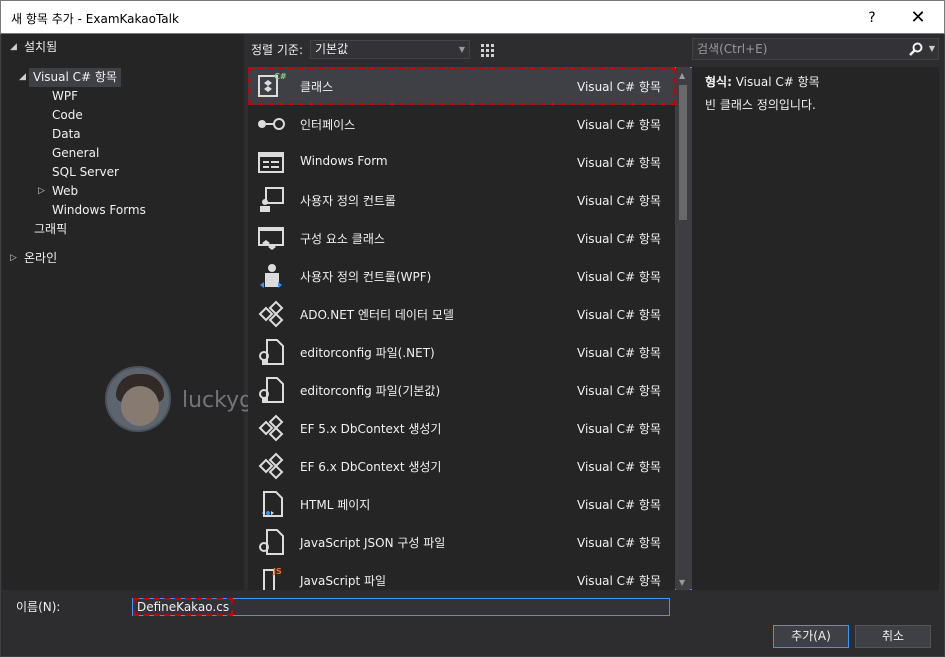  Describe the element at coordinates (342, 239) in the screenshot. I see `item-name: 구성 요소 클래스` at that location.